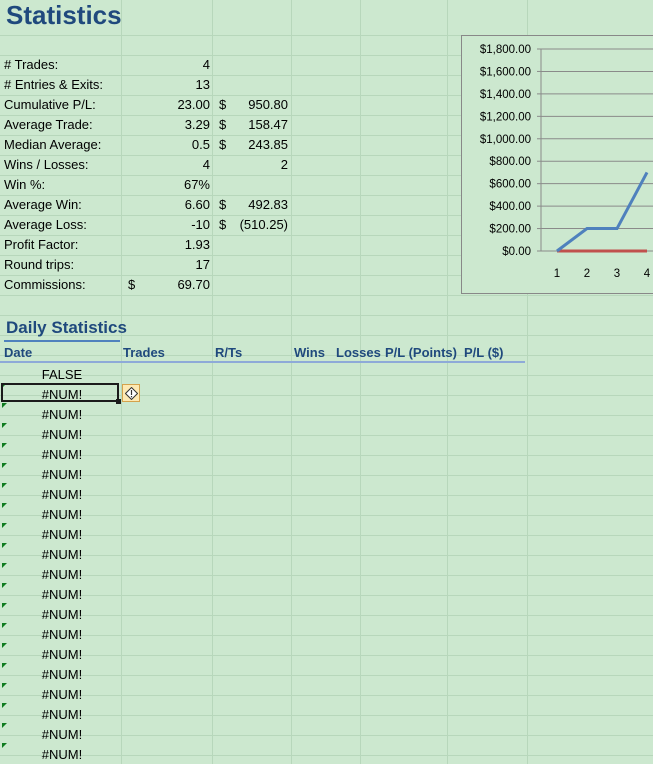 This screenshot has height=764, width=653. Describe the element at coordinates (505, 117) in the screenshot. I see `chart-y-tick-label: $1,200.00` at that location.